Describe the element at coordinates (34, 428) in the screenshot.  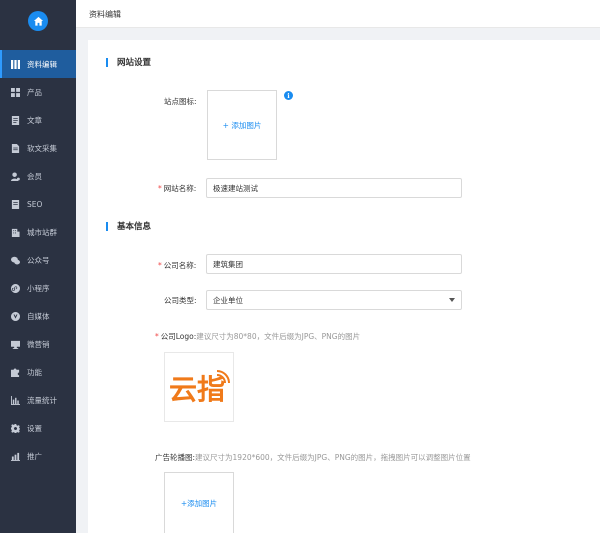
I see `sidebar-item-label: 设置` at that location.